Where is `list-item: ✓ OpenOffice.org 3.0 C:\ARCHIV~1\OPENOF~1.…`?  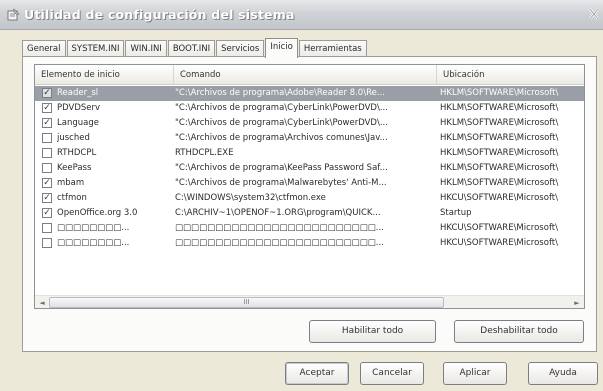 list-item: ✓ OpenOffice.org 3.0 C:\ARCHIV~1\OPENOF~1.… is located at coordinates (309, 213).